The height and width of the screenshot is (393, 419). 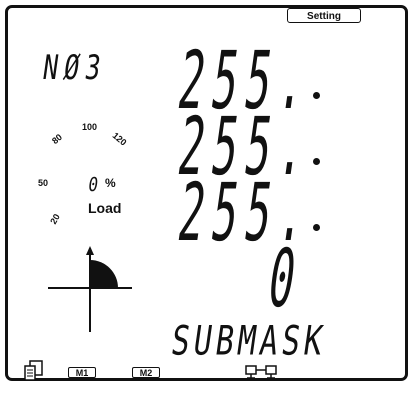 I want to click on menu-code: NØ3, so click(x=75, y=68).